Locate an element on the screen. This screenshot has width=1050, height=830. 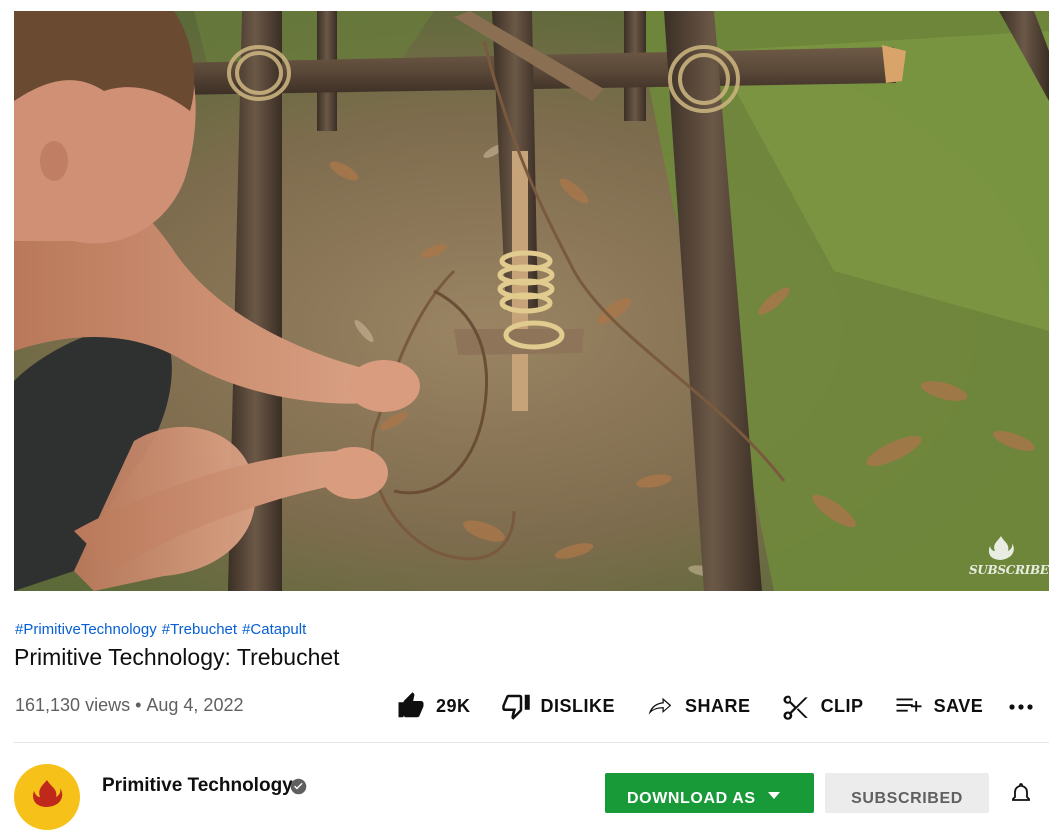
save-button: SAVE is located at coordinates (939, 706).